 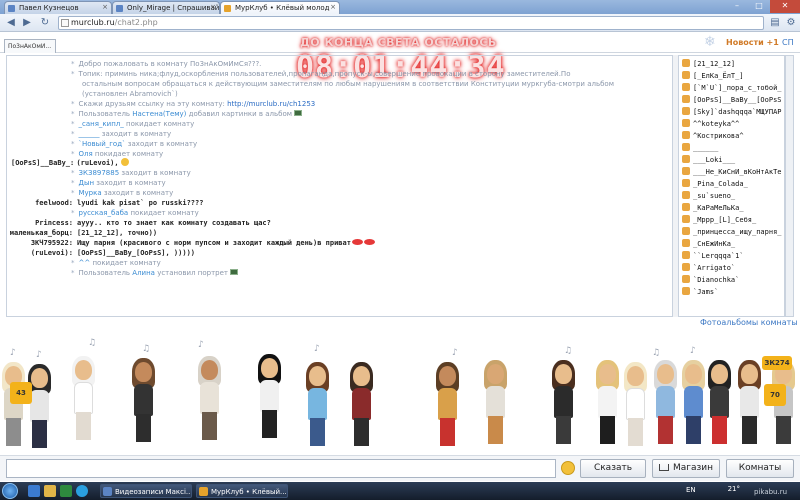 What do you see at coordinates (85, 263) in the screenshot?
I see `user-nick: ^^` at bounding box center [85, 263].